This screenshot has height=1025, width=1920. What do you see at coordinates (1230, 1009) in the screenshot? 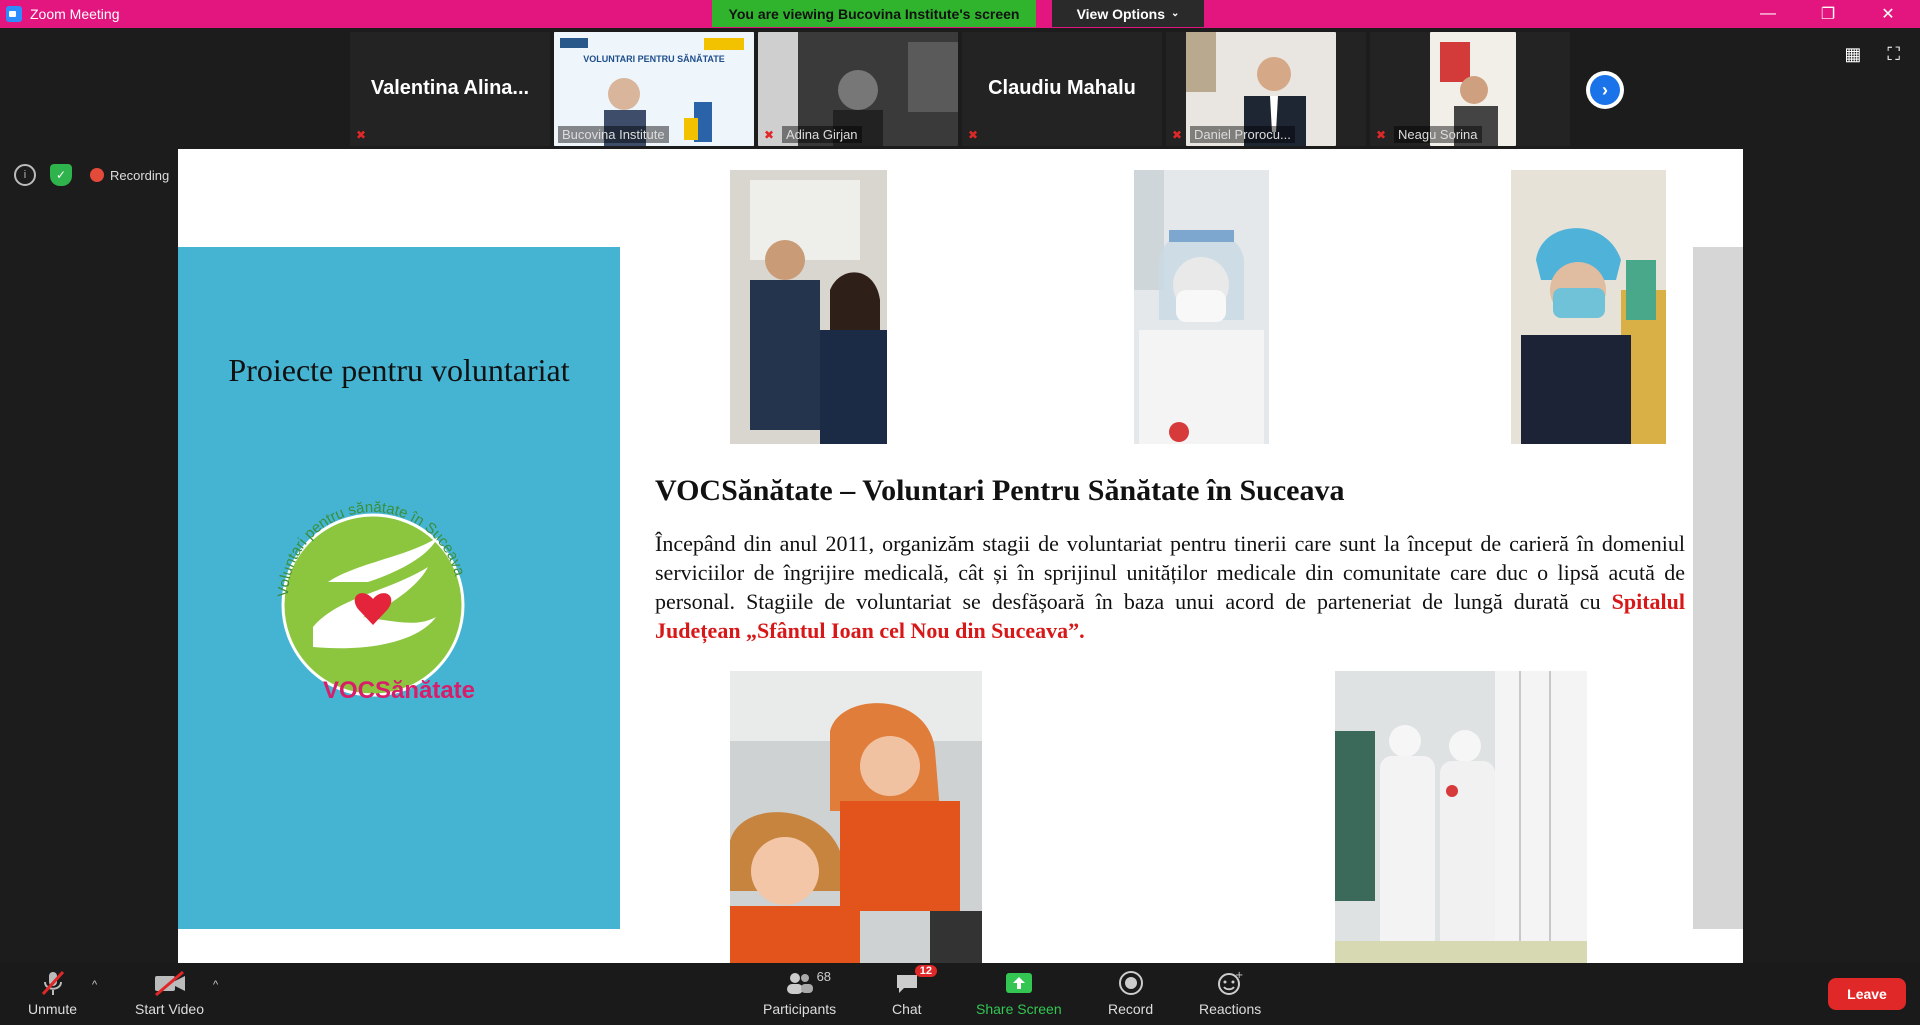
I see `reactions-label: Reactions` at bounding box center [1230, 1009].